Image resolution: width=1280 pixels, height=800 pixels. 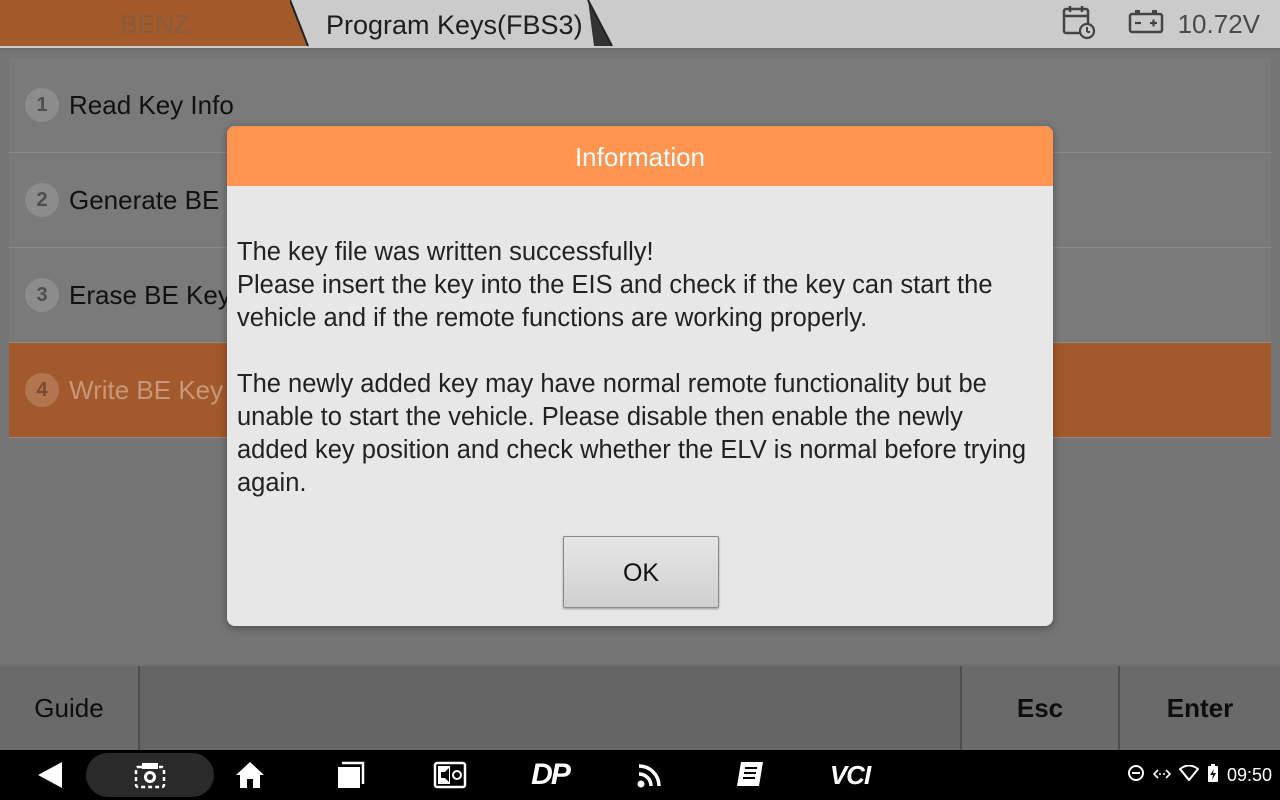 I want to click on home-icon, so click(x=250, y=775).